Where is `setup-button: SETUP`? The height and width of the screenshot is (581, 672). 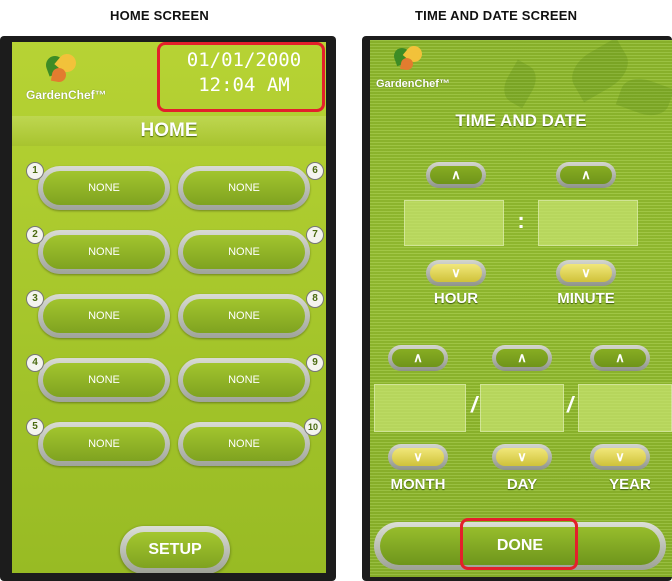
setup-button: SETUP is located at coordinates (175, 549).